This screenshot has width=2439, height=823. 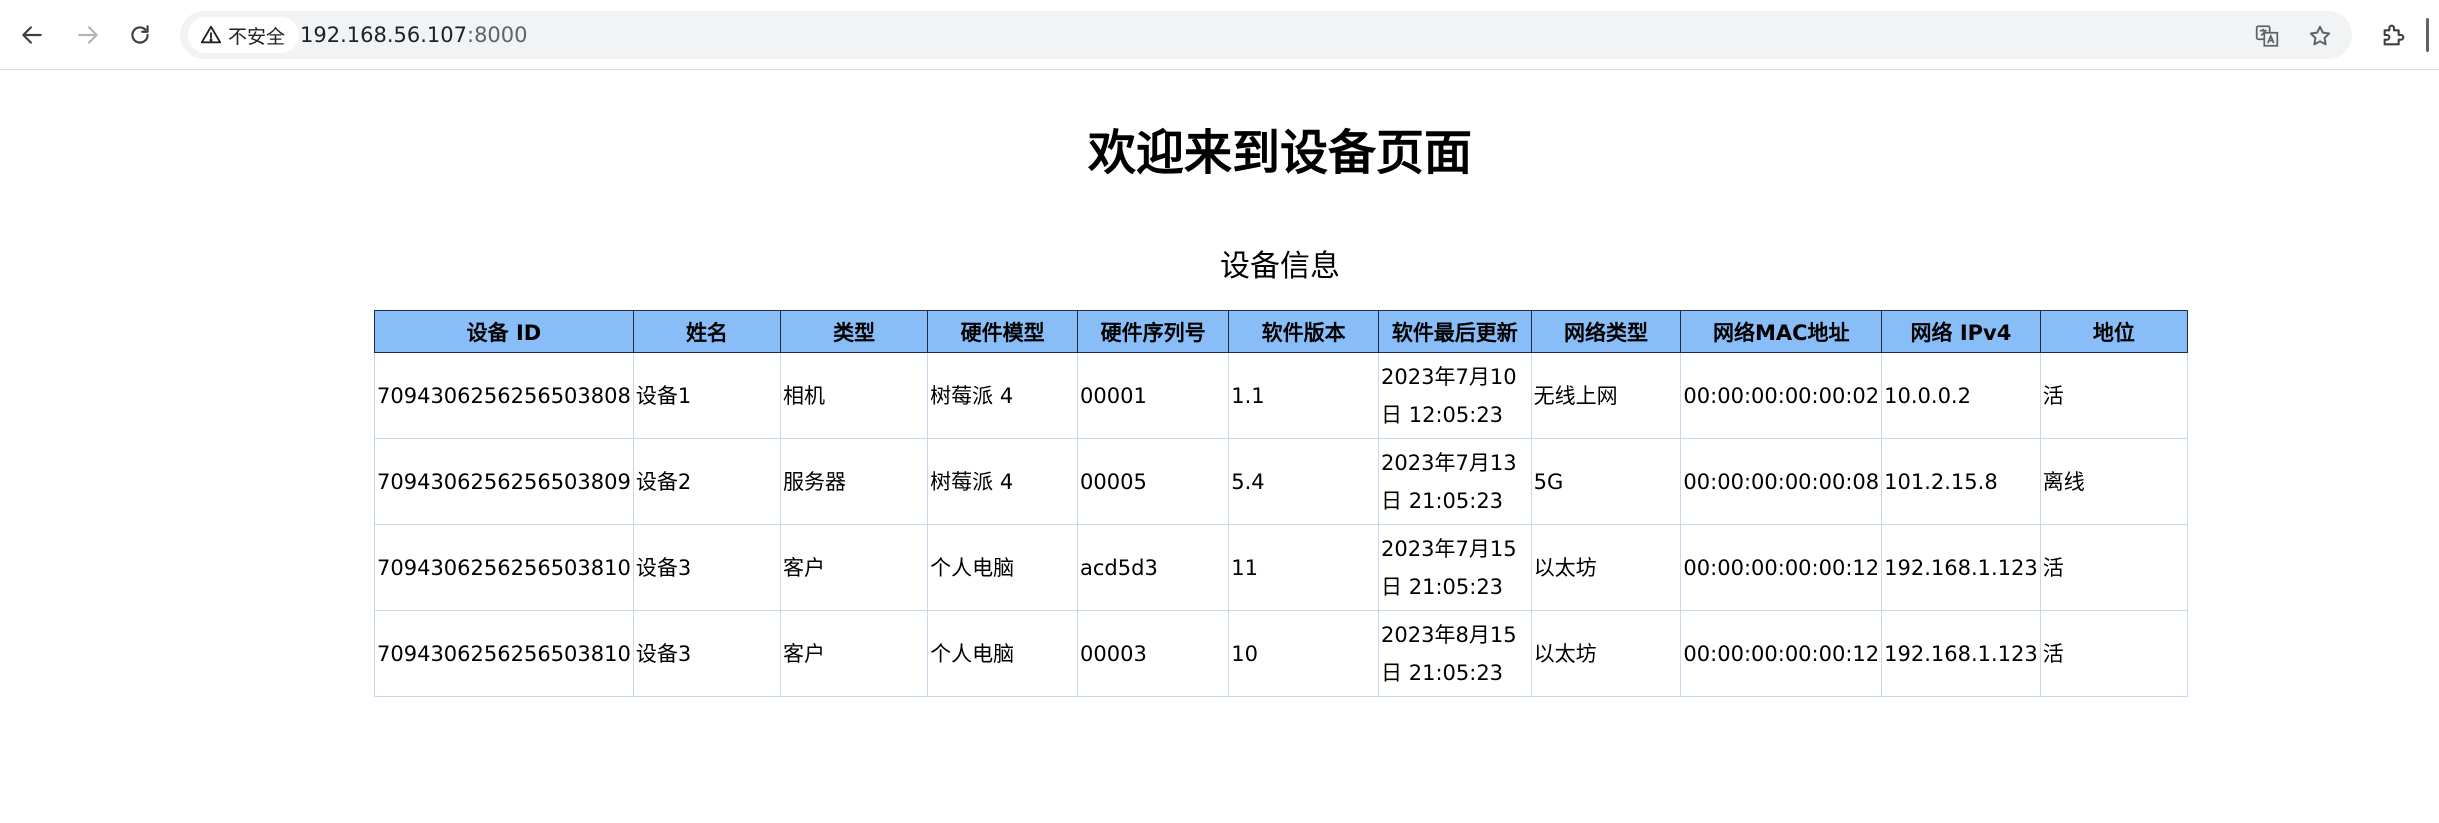 I want to click on header-hardware-model: 硬件模型, so click(x=1003, y=331).